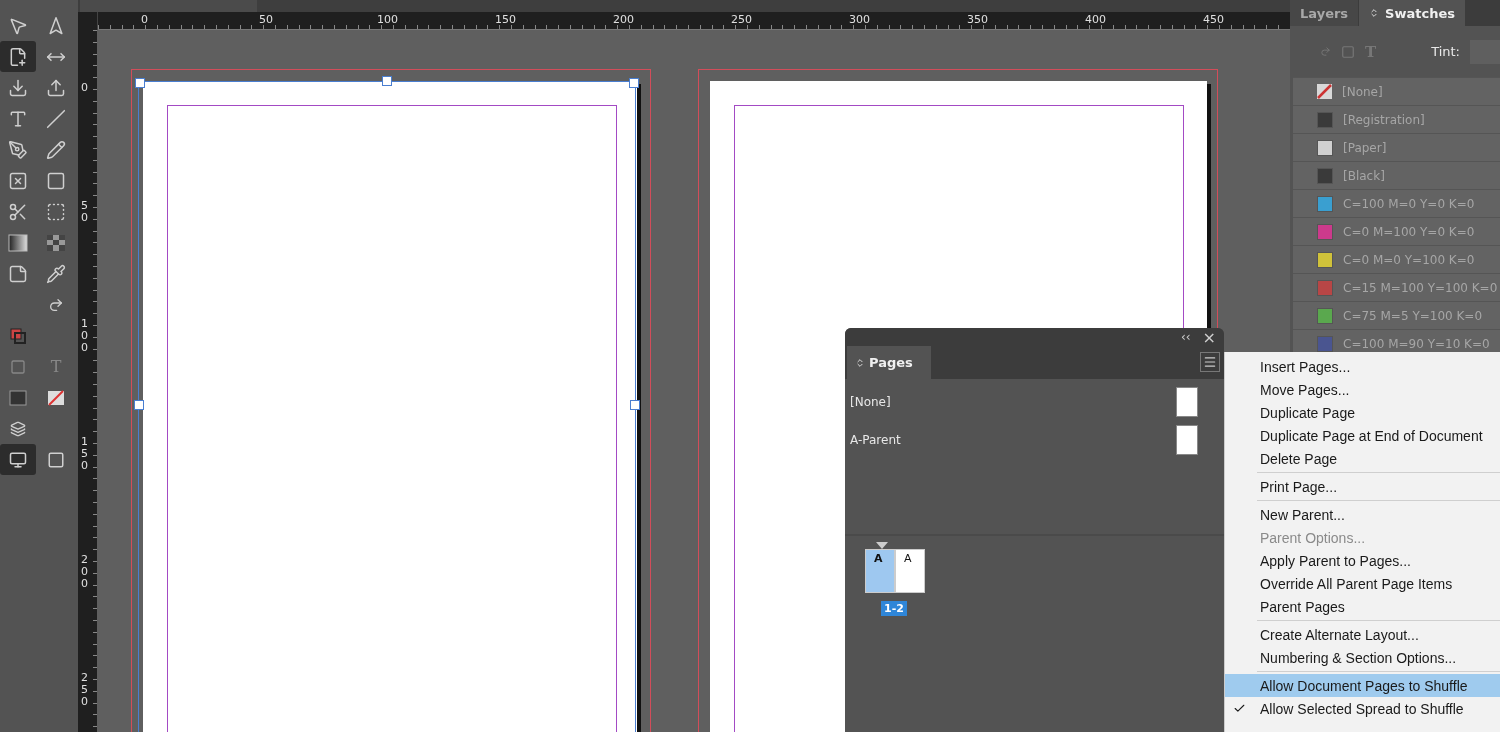 The image size is (1500, 732). What do you see at coordinates (1413, 315) in the screenshot?
I see `swatch-name: C=75 M=5 Y=100 K=0` at bounding box center [1413, 315].